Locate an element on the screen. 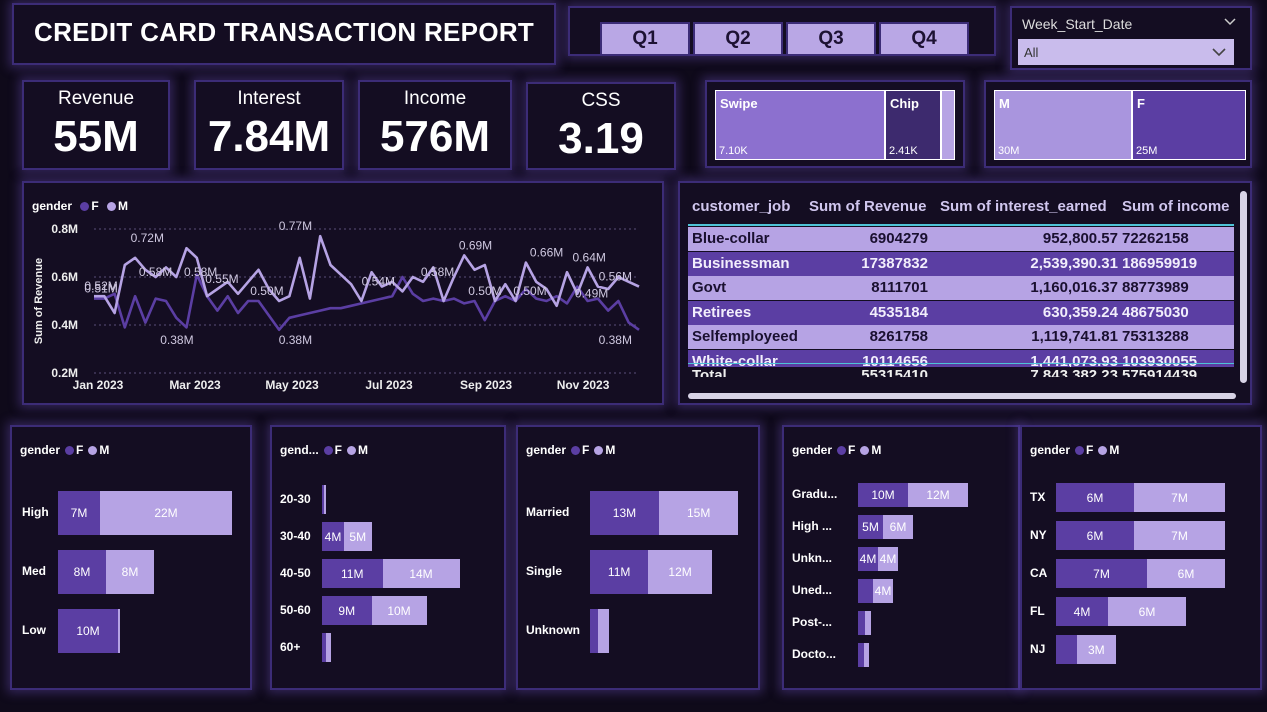 This screenshot has width=1267, height=712. total-row: Total 55315410 7,843,382.23 575914439 is located at coordinates (961, 370).